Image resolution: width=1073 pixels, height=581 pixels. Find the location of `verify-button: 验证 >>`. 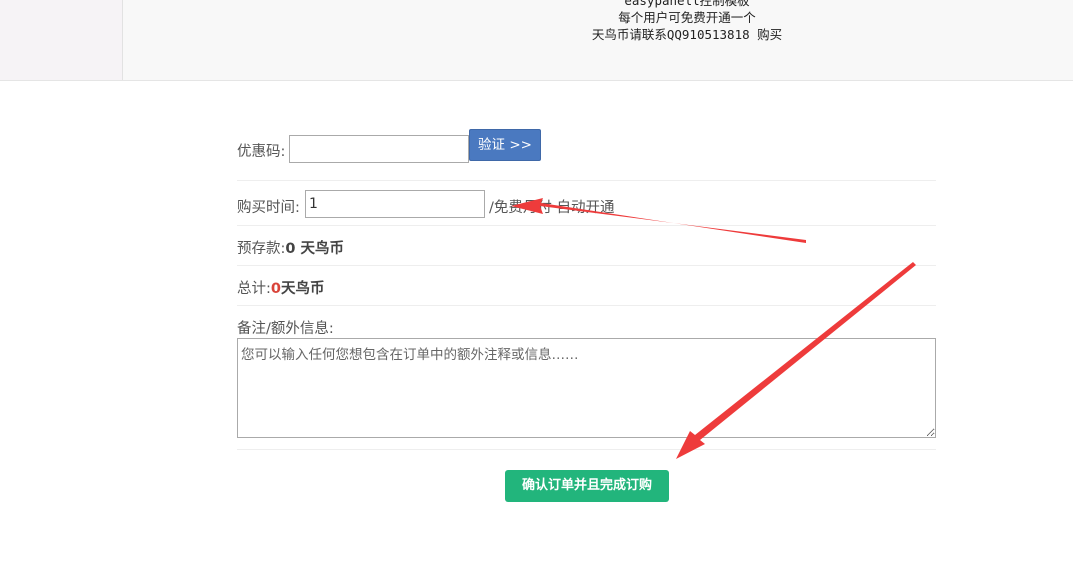

verify-button: 验证 >> is located at coordinates (505, 145).